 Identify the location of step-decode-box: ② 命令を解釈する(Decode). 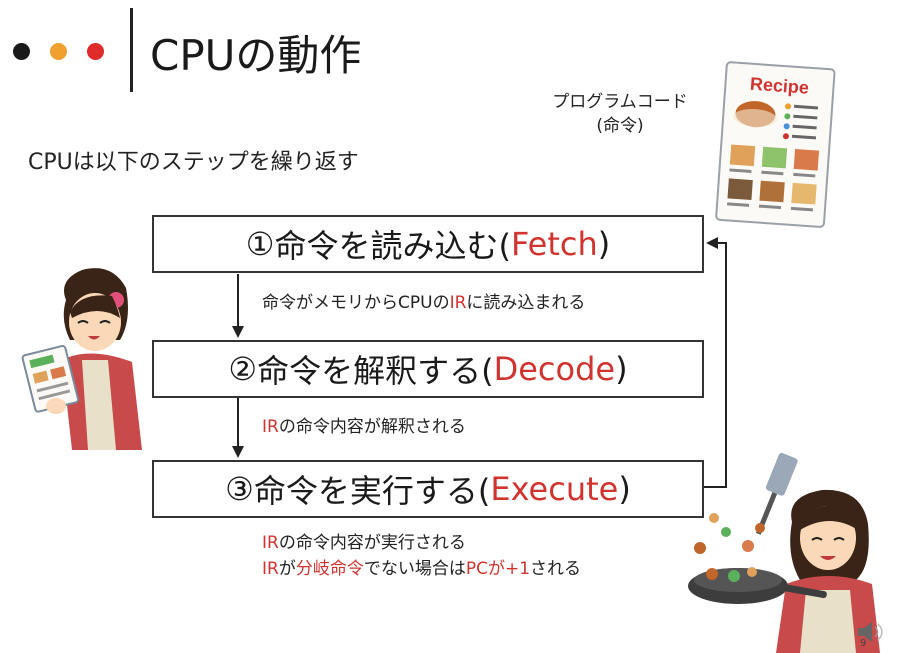
(428, 369).